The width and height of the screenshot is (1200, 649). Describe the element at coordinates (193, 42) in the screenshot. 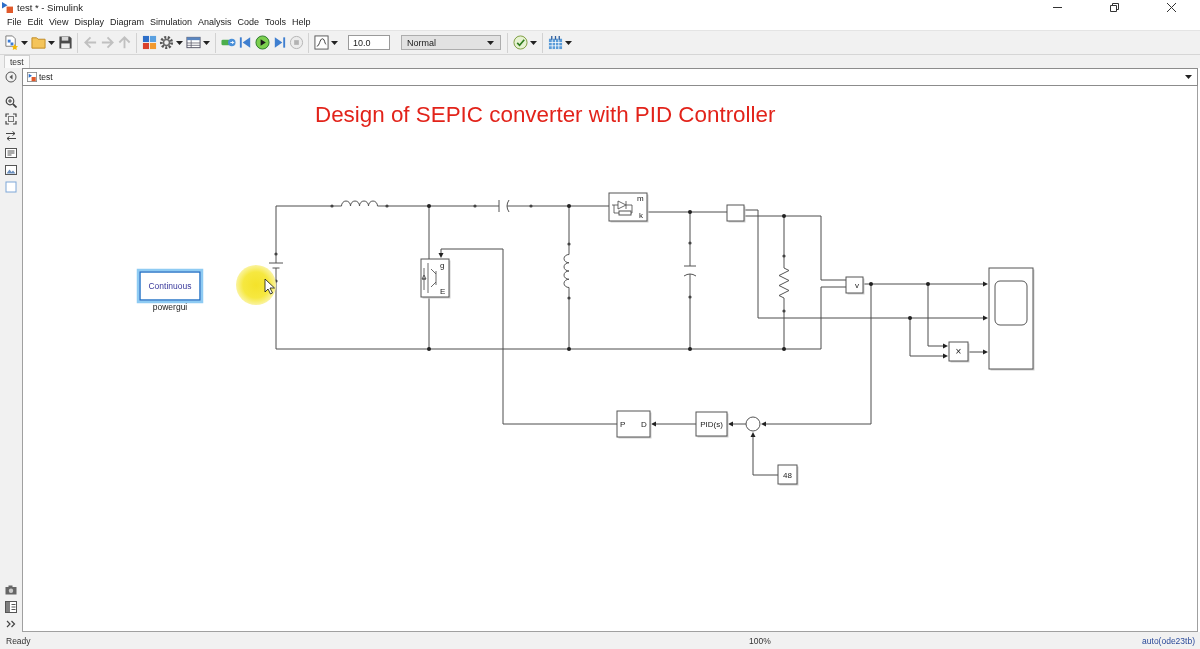

I see `table-icon` at that location.